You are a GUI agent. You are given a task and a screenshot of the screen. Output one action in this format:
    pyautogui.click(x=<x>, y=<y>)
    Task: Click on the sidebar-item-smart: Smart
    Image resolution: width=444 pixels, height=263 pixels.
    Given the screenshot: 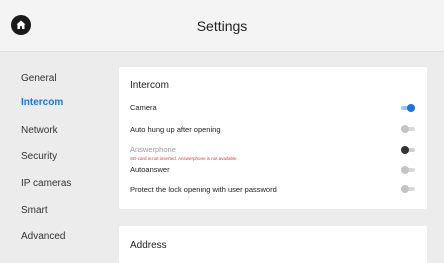 What is the action you would take?
    pyautogui.click(x=34, y=211)
    